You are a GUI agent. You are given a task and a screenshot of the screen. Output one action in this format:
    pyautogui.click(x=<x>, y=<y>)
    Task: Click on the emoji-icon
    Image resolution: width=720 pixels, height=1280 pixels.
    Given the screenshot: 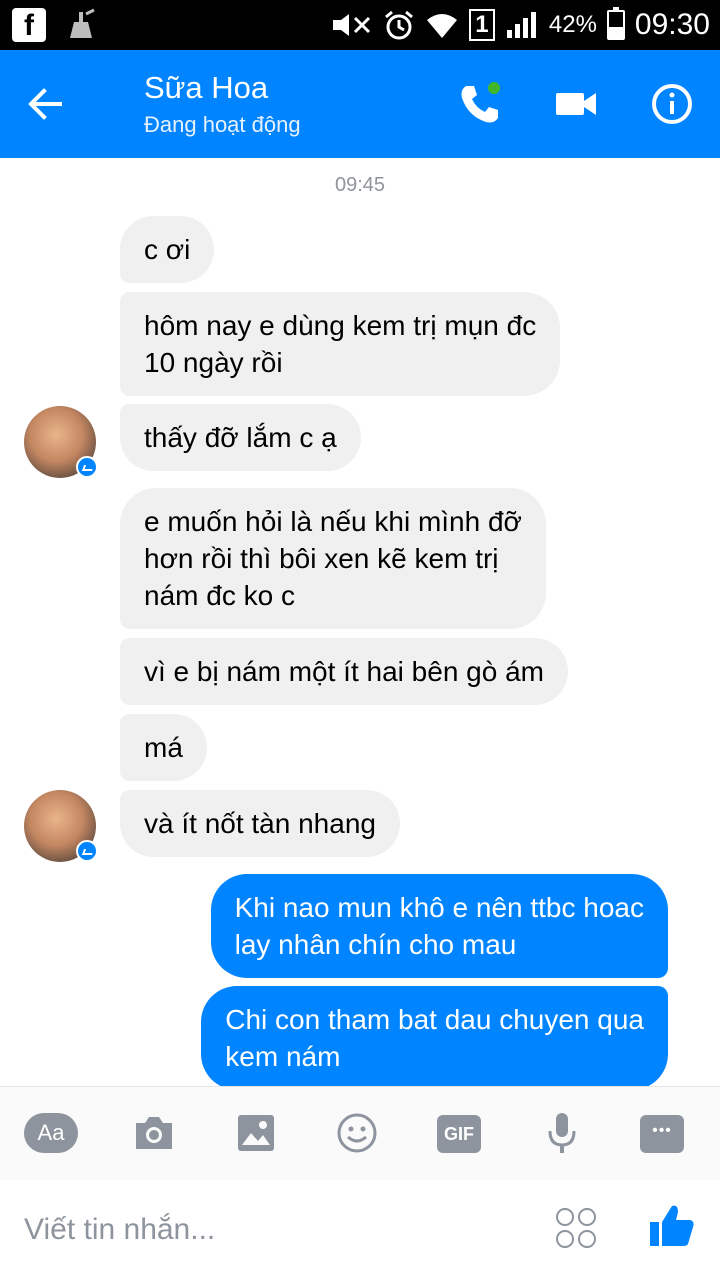 What is the action you would take?
    pyautogui.click(x=357, y=1133)
    